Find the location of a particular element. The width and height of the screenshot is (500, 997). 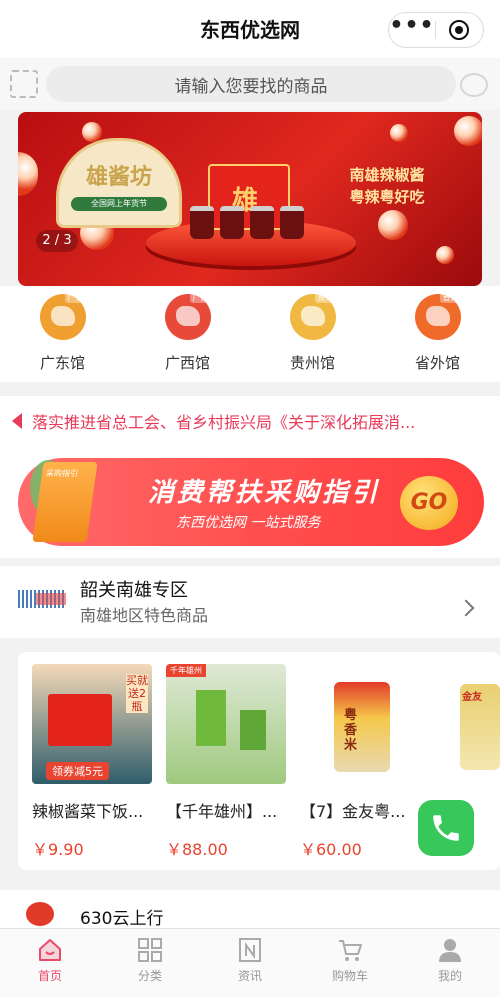

zone-subtitle: 南雄地区特色商品 is located at coordinates (144, 615).